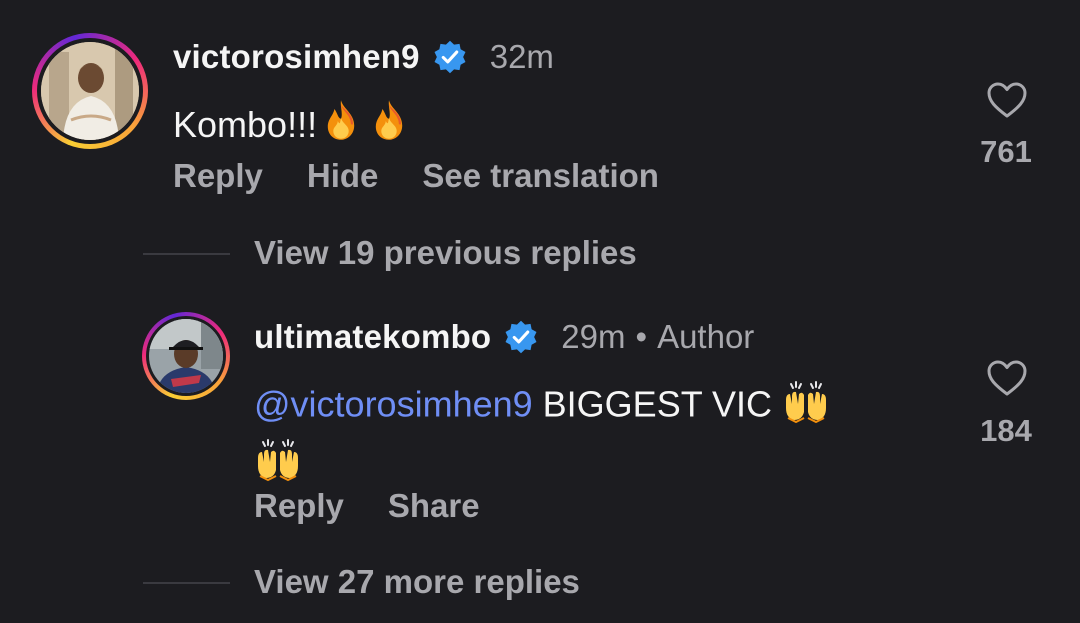 The width and height of the screenshot is (1080, 623). I want to click on see-translation-button: See translation, so click(540, 176).